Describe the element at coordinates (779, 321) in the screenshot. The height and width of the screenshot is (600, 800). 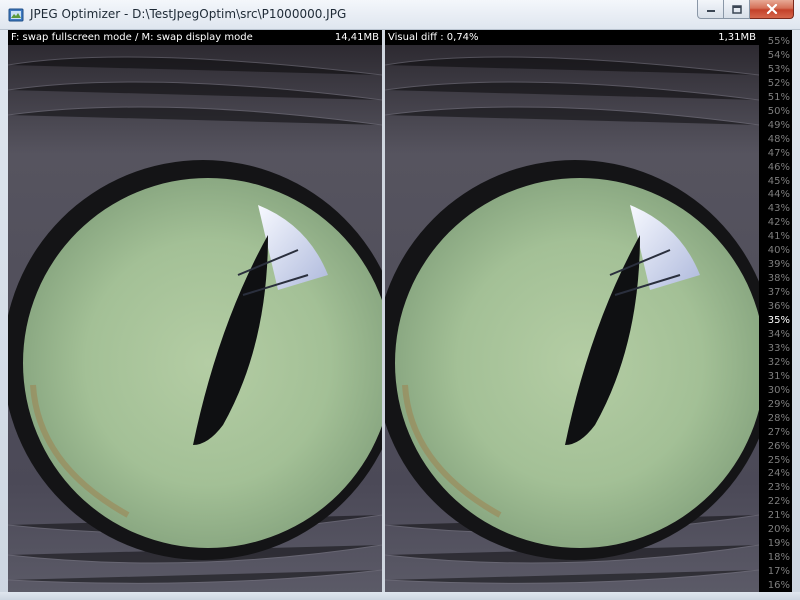
I see `quality-option: 35%` at that location.